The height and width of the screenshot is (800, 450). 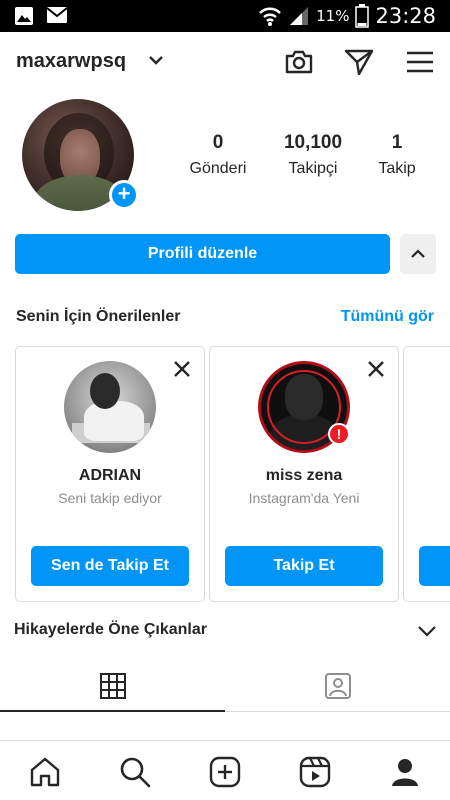 What do you see at coordinates (98, 316) in the screenshot?
I see `suggestions-title: Senin İçin Önerilenler` at bounding box center [98, 316].